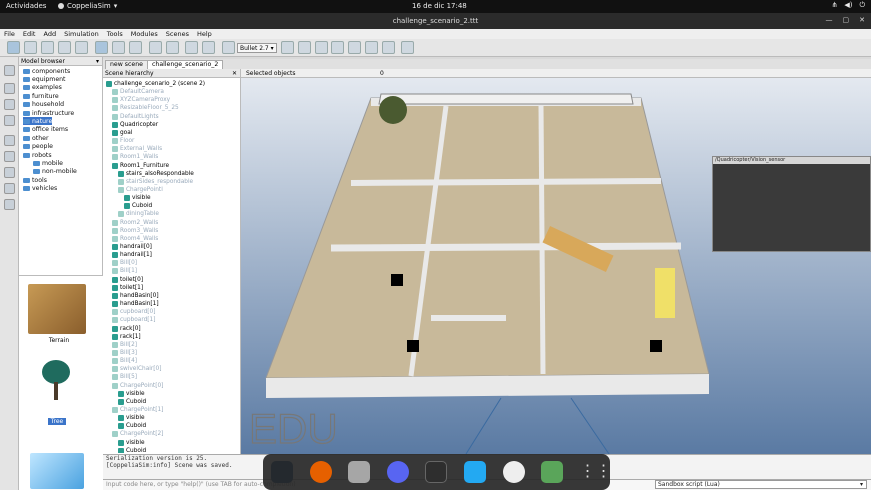 This screenshot has height=490, width=871. Describe the element at coordinates (791, 204) in the screenshot. I see `vision-sensor-view: /Quadricopter/Vision_sensor` at that location.